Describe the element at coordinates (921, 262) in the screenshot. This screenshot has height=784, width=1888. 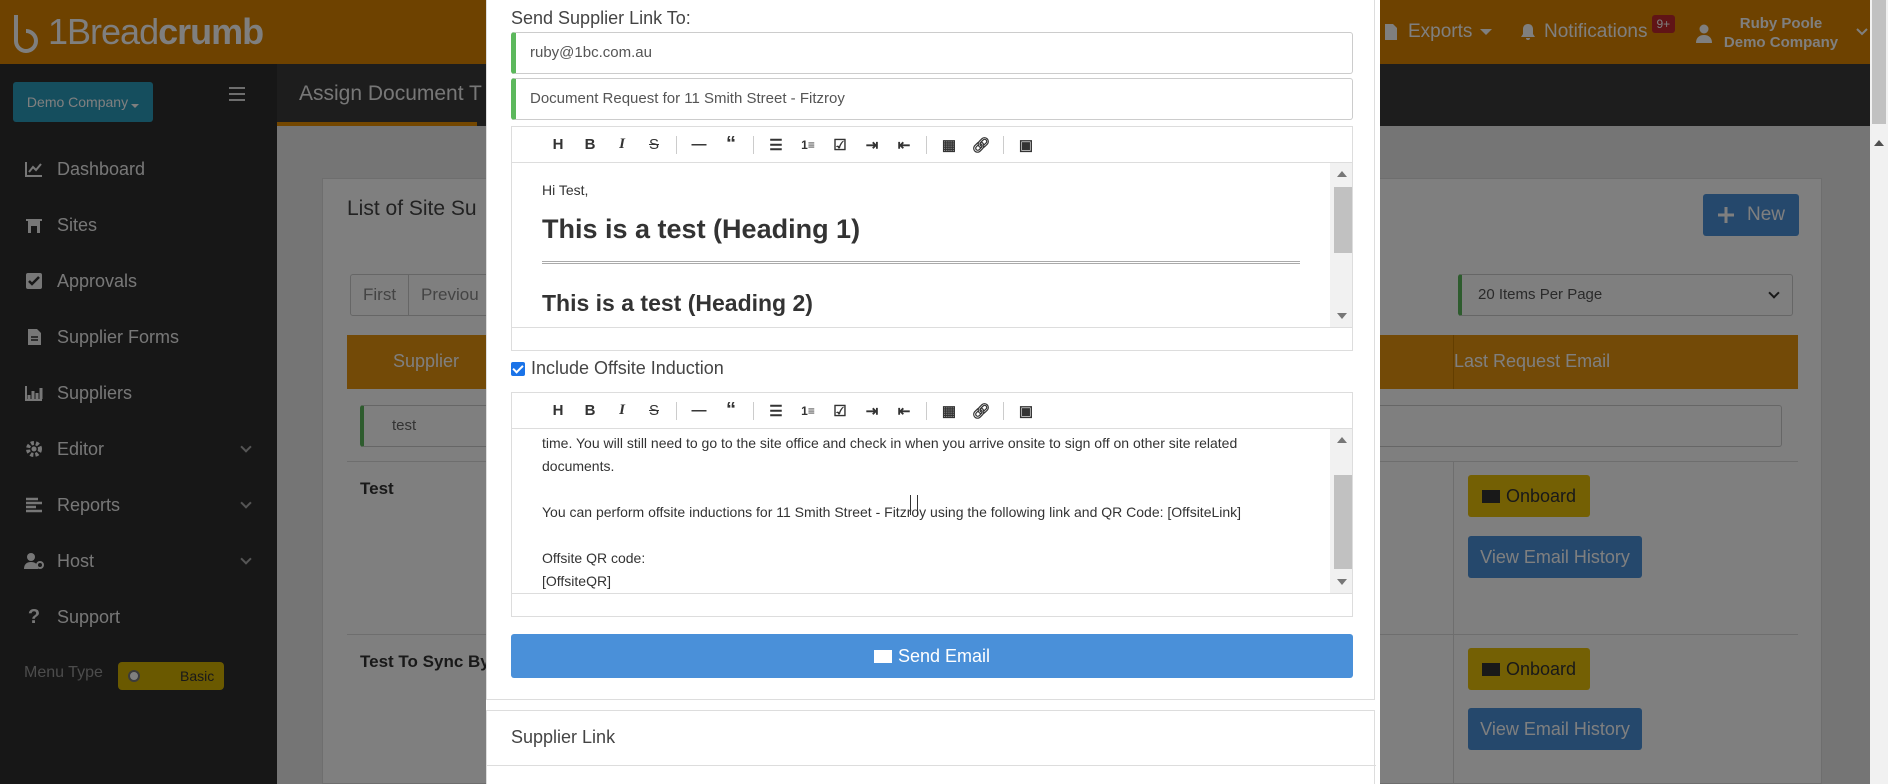
I see `horizontal-rule` at that location.